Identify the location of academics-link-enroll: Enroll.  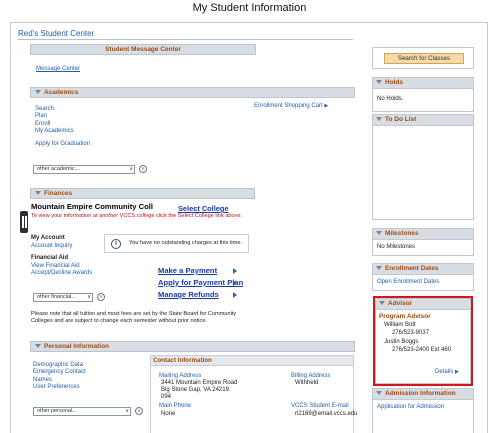
(54, 124).